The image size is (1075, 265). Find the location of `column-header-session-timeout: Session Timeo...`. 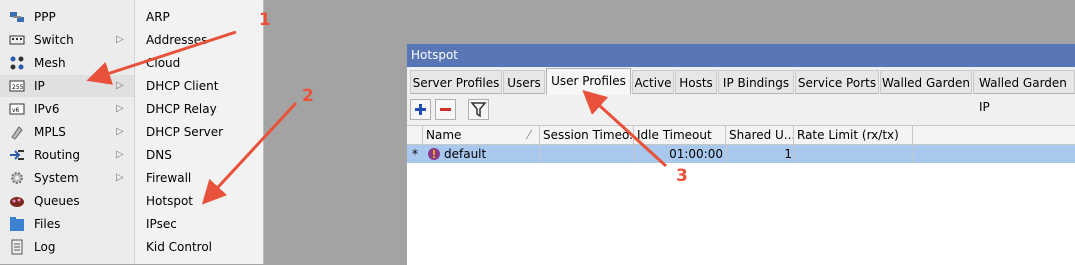

column-header-session-timeout: Session Timeo... is located at coordinates (587, 135).